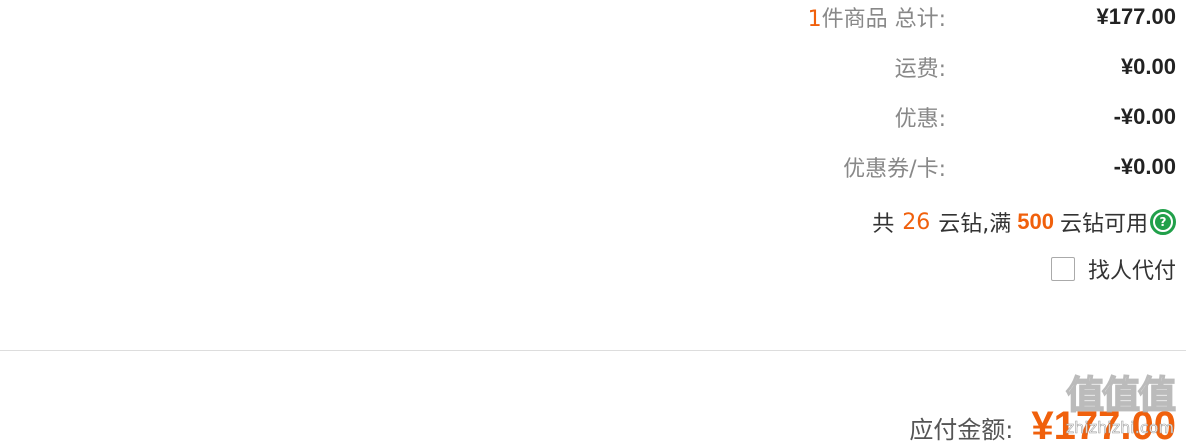 The width and height of the screenshot is (1186, 448). What do you see at coordinates (992, 17) in the screenshot?
I see `summary-row-total: 1件商品 总计: ¥177.00` at bounding box center [992, 17].